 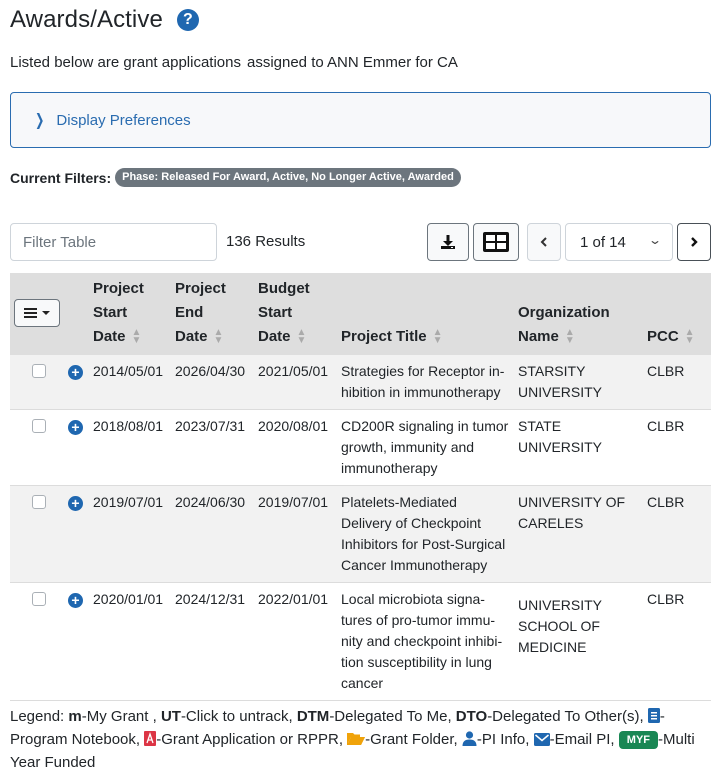 What do you see at coordinates (360, 242) in the screenshot?
I see `table-toolbar: 136 Results 1 of 14 ⌄` at bounding box center [360, 242].